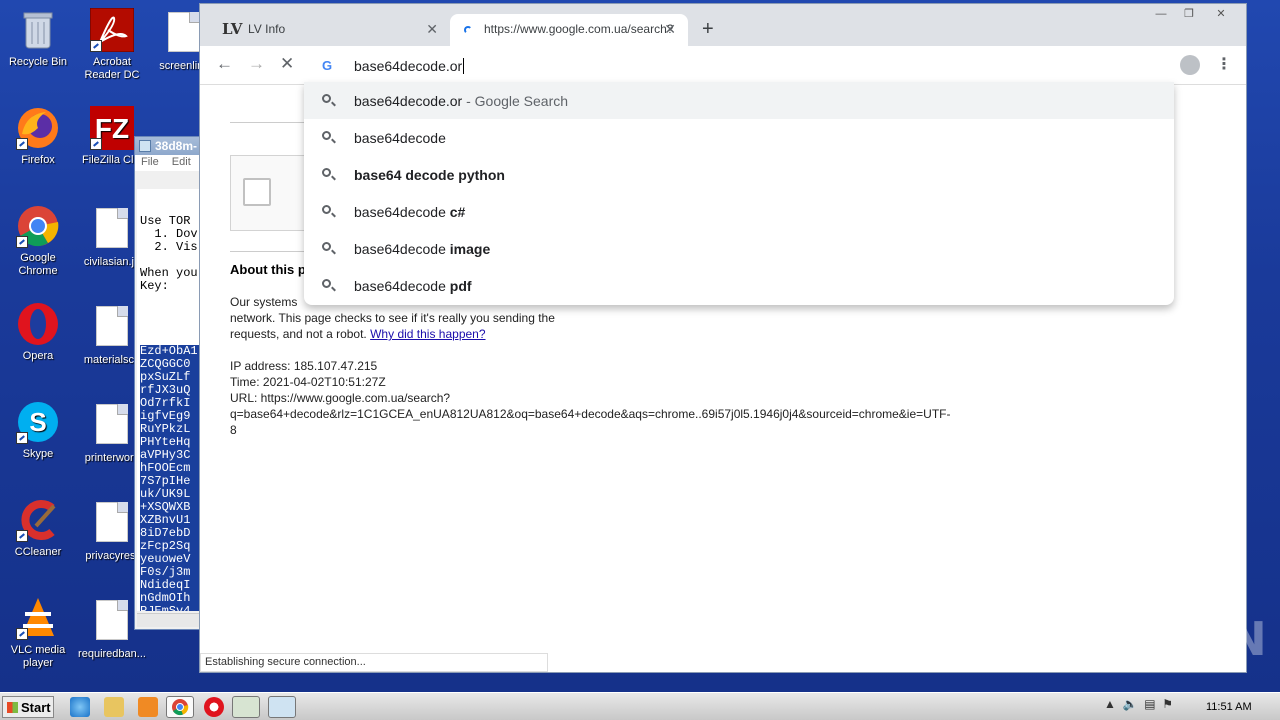  What do you see at coordinates (224, 64) in the screenshot?
I see `back-arrow-icon: ←` at bounding box center [224, 64].